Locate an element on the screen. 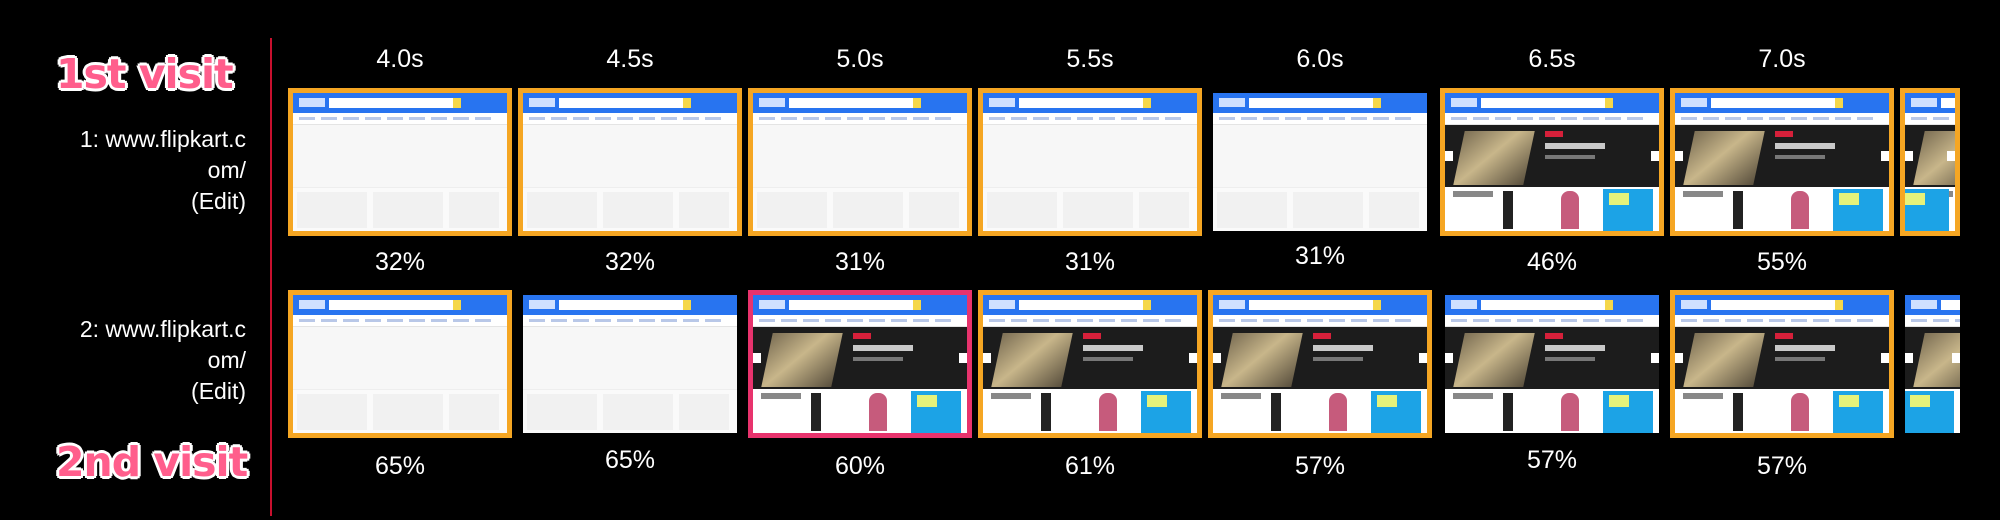 The width and height of the screenshot is (2000, 520). frame-time-label: 5.0s is located at coordinates (860, 59).